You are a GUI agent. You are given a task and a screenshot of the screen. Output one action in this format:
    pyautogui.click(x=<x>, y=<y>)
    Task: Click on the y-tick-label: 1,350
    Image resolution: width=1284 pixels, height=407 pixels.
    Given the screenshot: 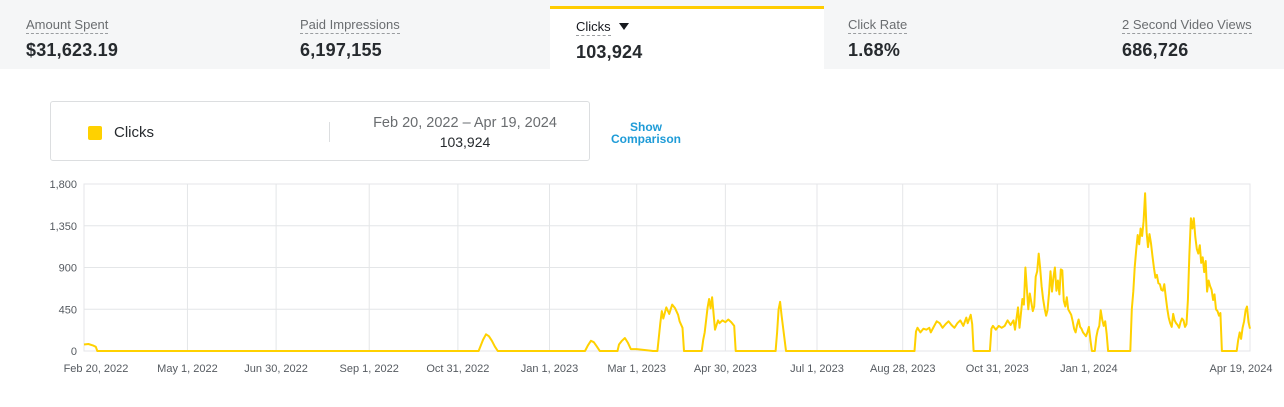 What is the action you would take?
    pyautogui.click(x=63, y=227)
    